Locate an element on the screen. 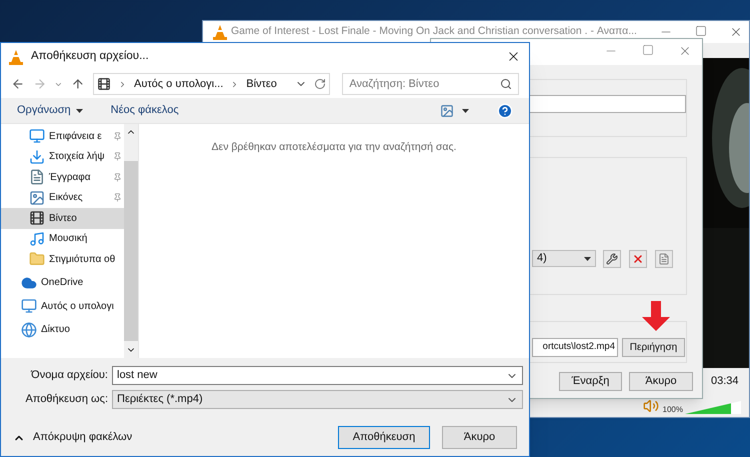 This screenshot has width=750, height=457. folder-icon is located at coordinates (37, 259).